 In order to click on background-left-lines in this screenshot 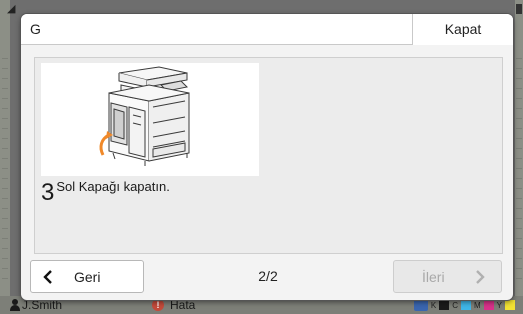, I will do `click(5, 173)`.